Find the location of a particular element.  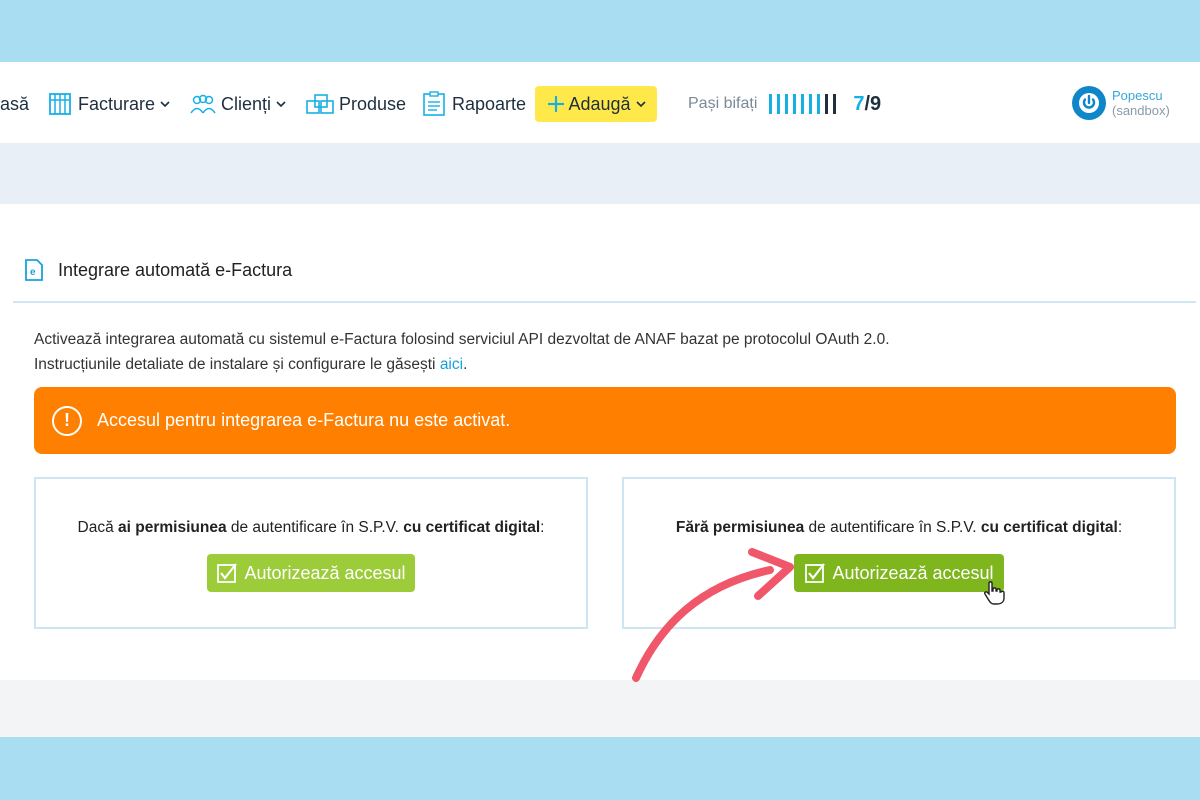

panel-header: e Integrare automată e-Factura is located at coordinates (158, 270).